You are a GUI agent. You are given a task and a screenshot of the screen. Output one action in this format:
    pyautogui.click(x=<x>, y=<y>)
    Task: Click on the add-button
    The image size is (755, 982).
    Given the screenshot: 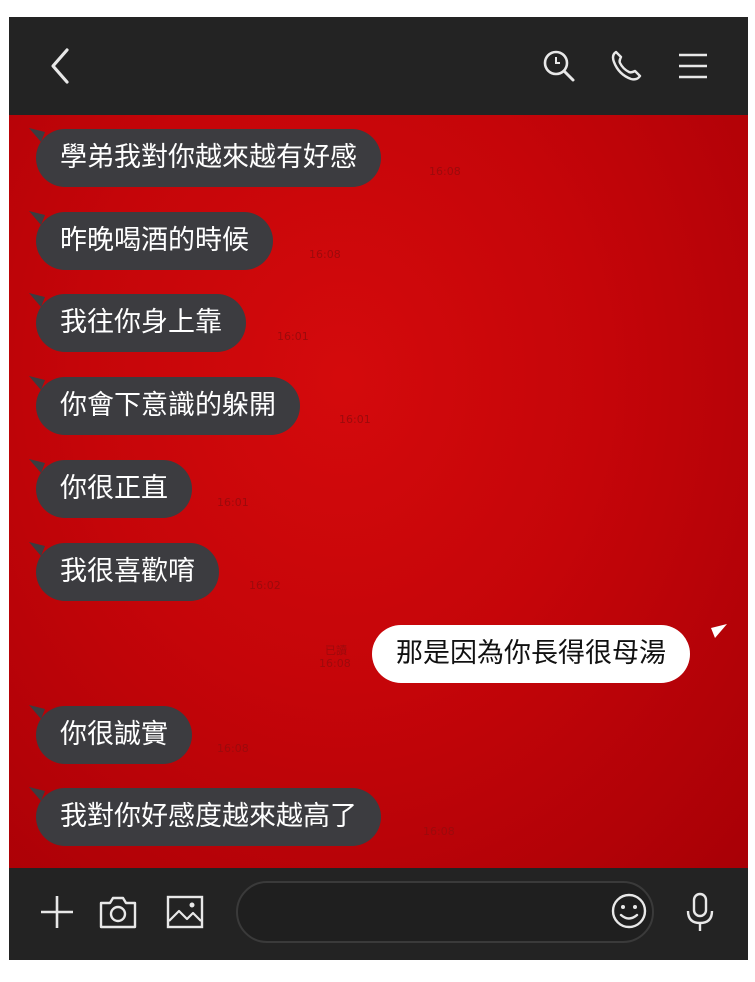 What is the action you would take?
    pyautogui.click(x=57, y=912)
    